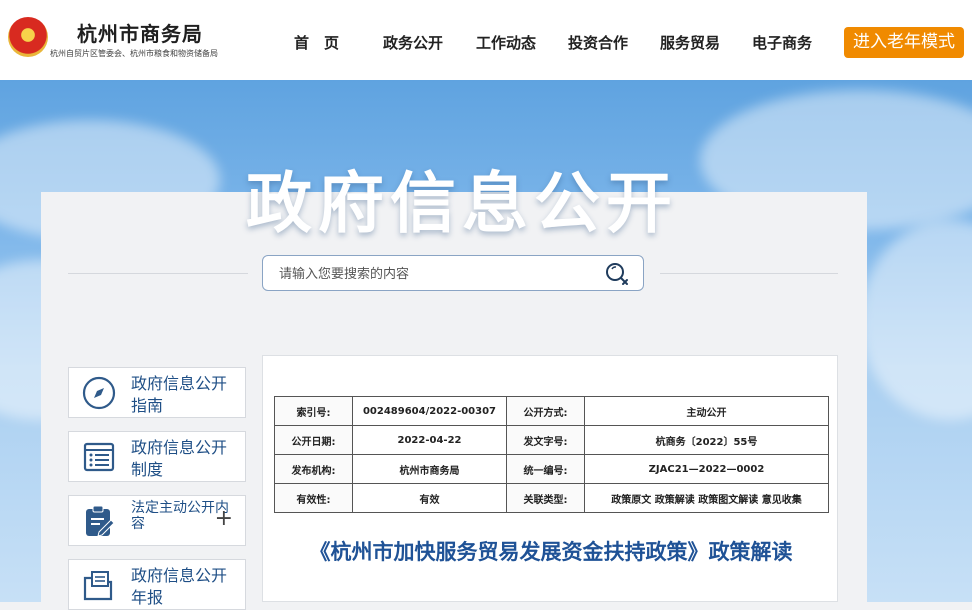 The image size is (972, 610). What do you see at coordinates (598, 42) in the screenshot?
I see `nav-investment: 投资合作` at bounding box center [598, 42].